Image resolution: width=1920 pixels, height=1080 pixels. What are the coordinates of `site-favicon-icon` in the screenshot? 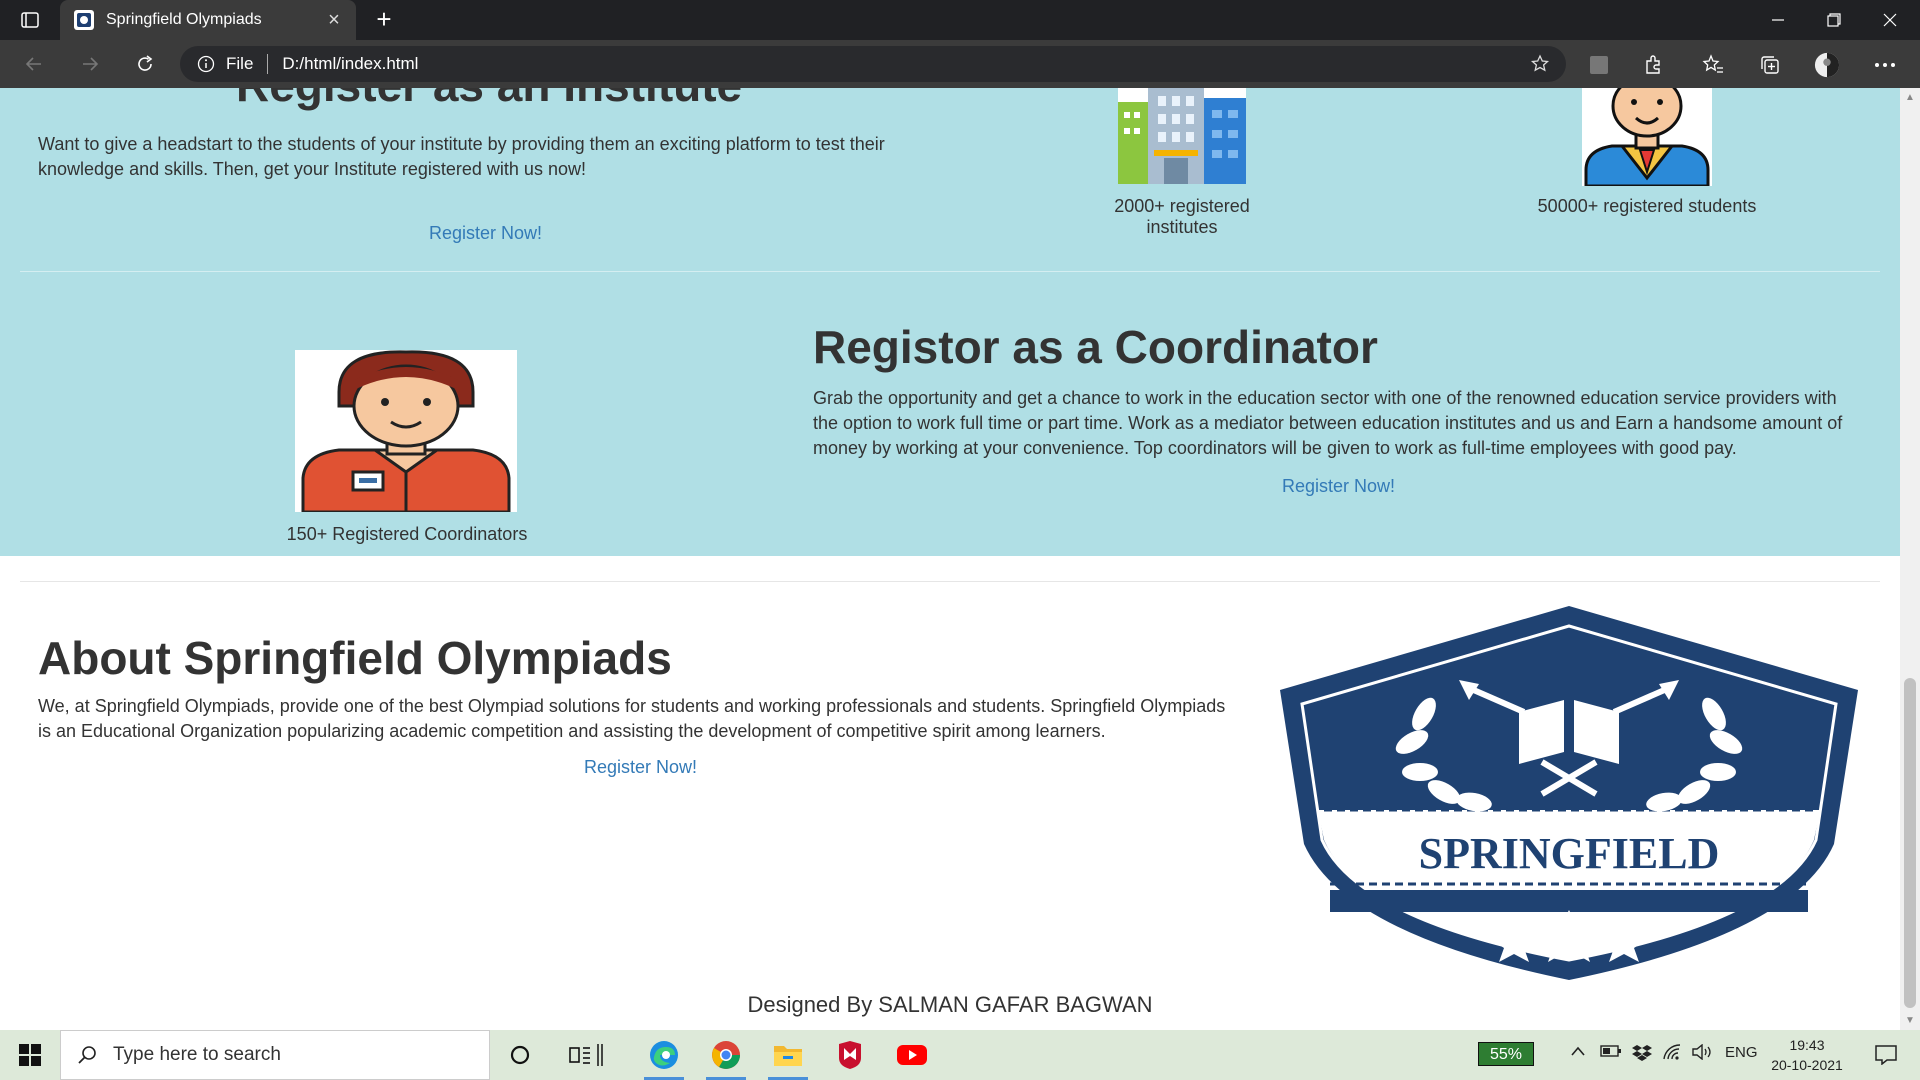 It's located at (84, 20).